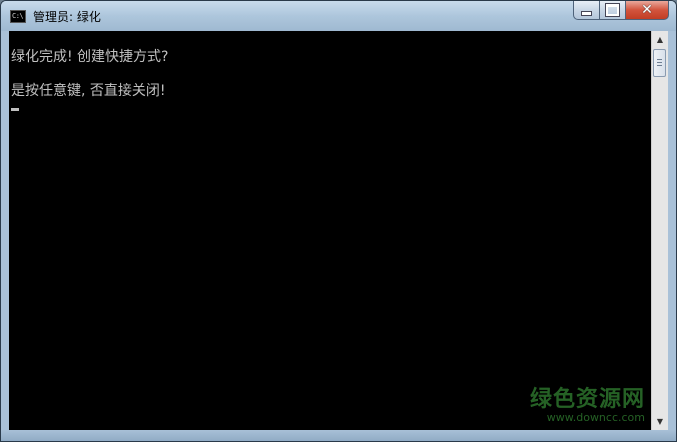  What do you see at coordinates (338, 435) in the screenshot?
I see `window-frame-bottom` at bounding box center [338, 435].